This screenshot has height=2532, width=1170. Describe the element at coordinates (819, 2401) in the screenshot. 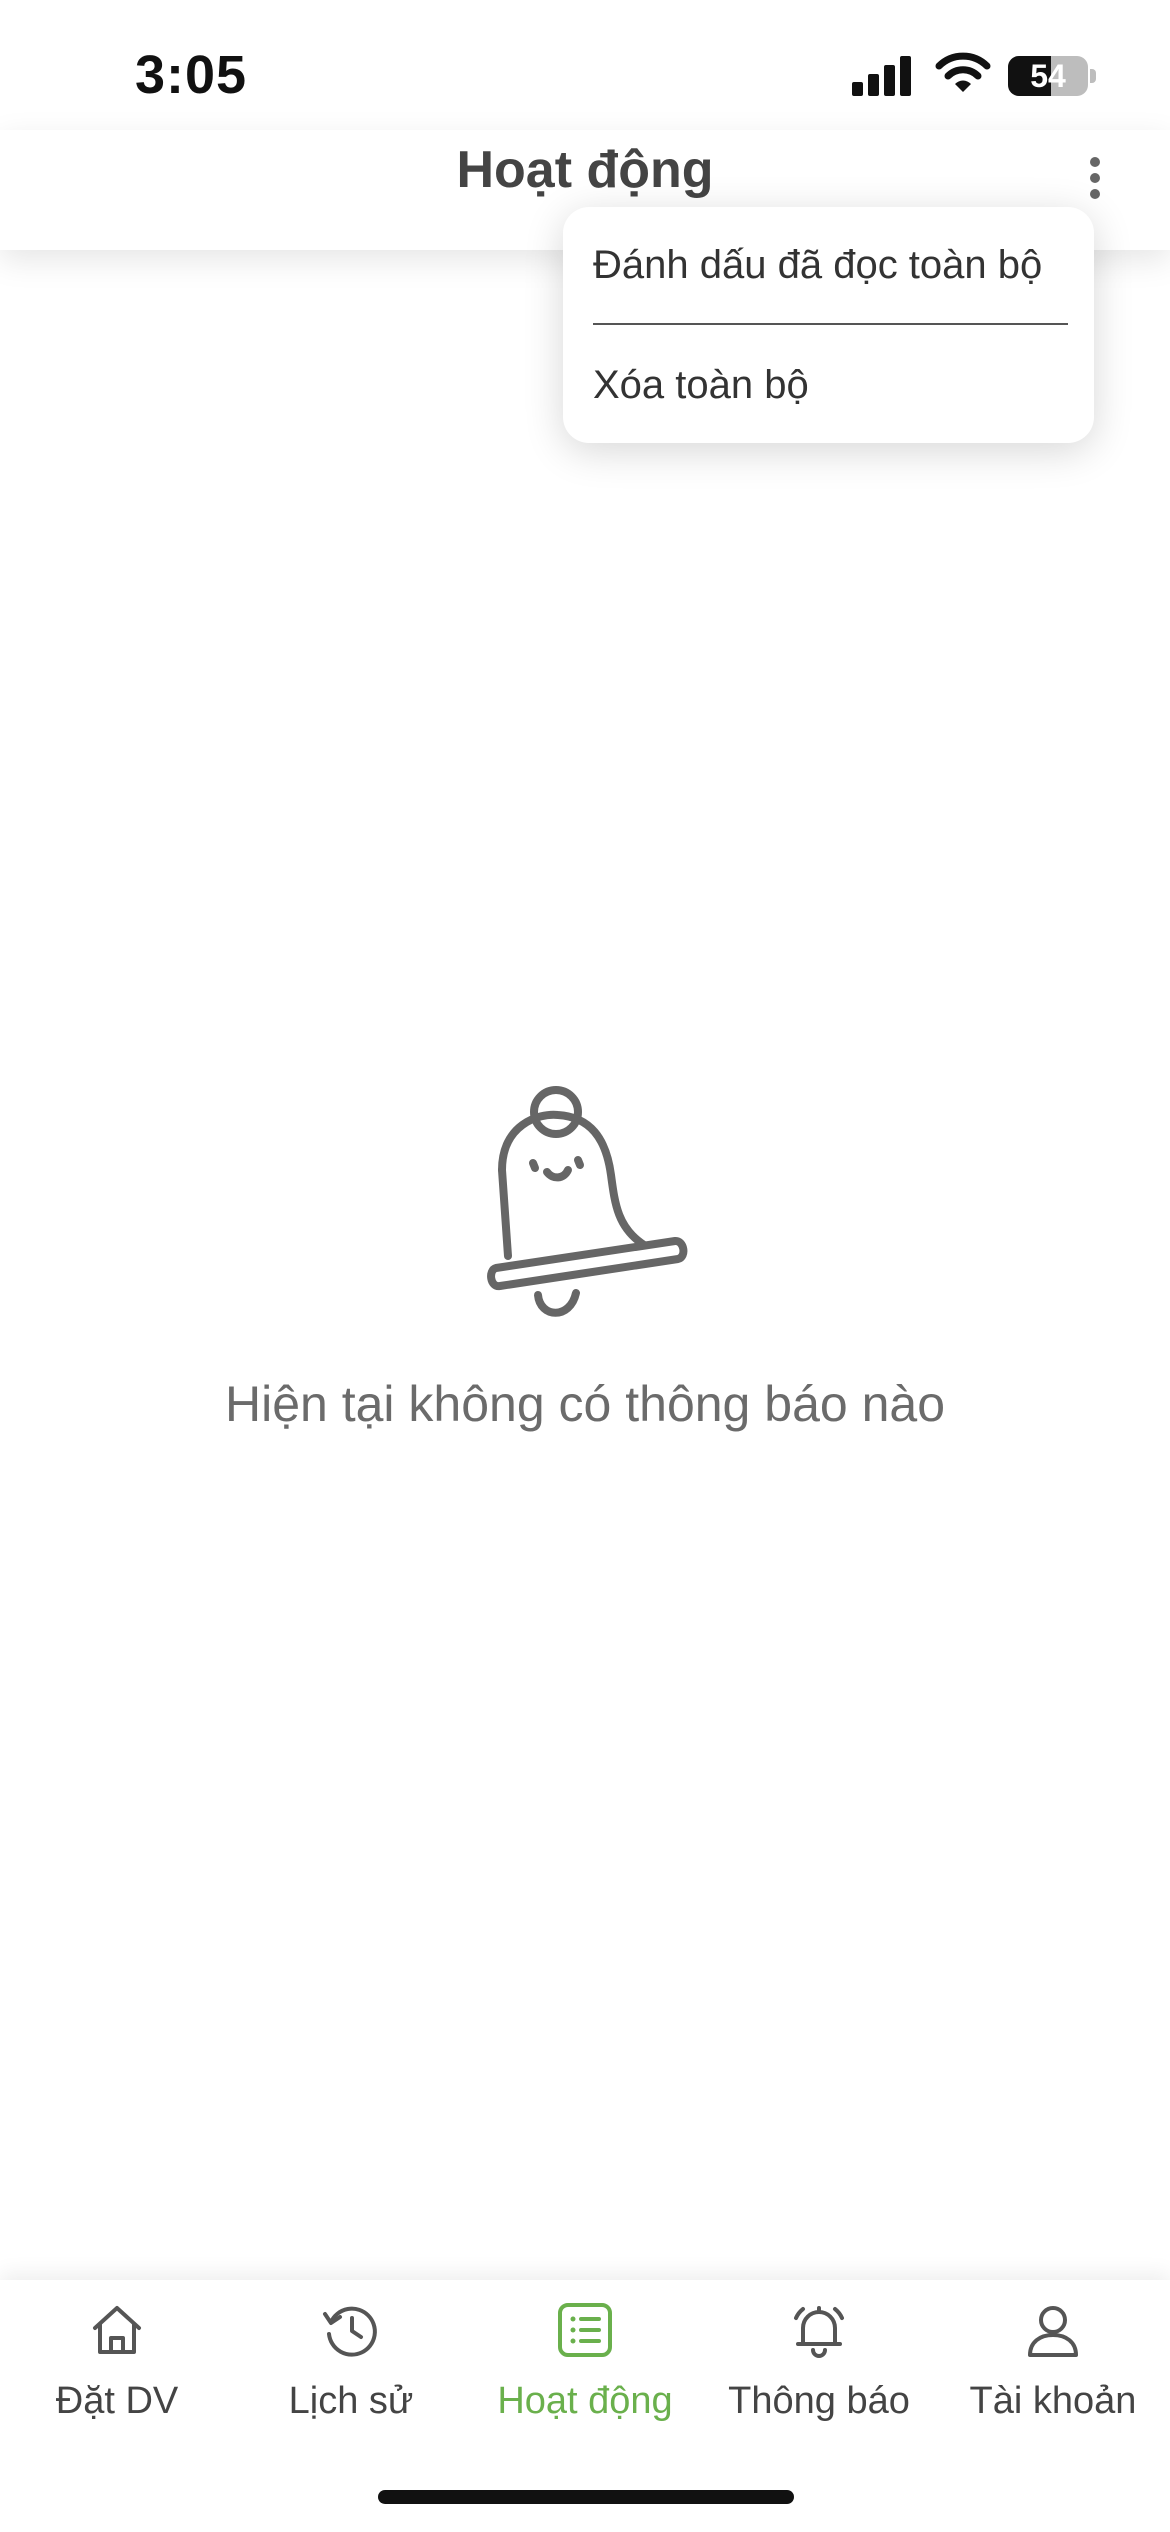

I see `tab-label: Thông báo` at that location.